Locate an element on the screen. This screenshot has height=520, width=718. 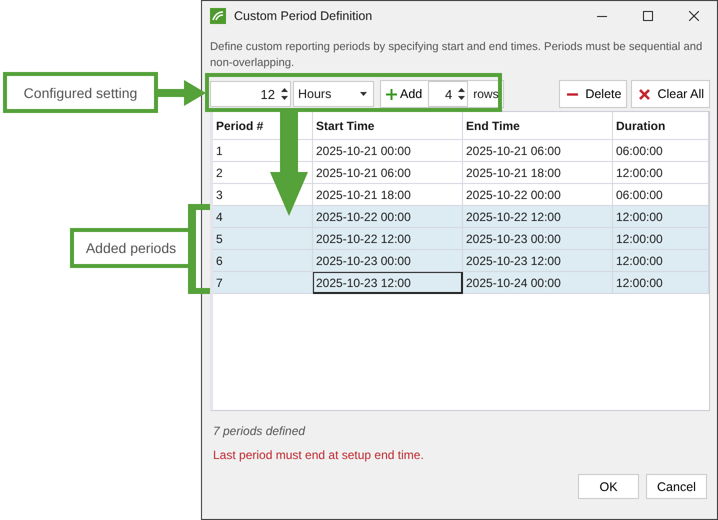
table-row: 7 2025-10-23 12:00 2025-10-24 00:00 12:00:00 is located at coordinates (460, 283).